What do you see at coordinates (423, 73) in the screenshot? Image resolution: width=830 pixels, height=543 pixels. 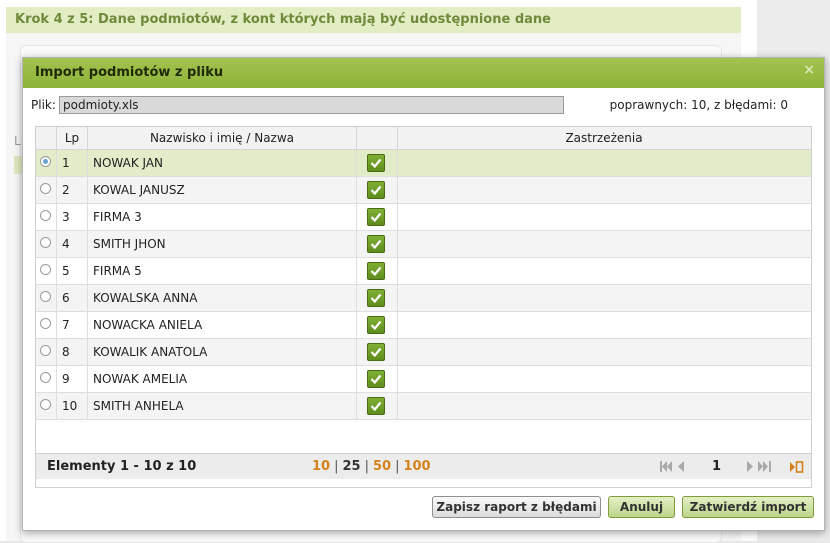 I see `dialog-title-bar: Import podmiotów z pliku ×` at bounding box center [423, 73].